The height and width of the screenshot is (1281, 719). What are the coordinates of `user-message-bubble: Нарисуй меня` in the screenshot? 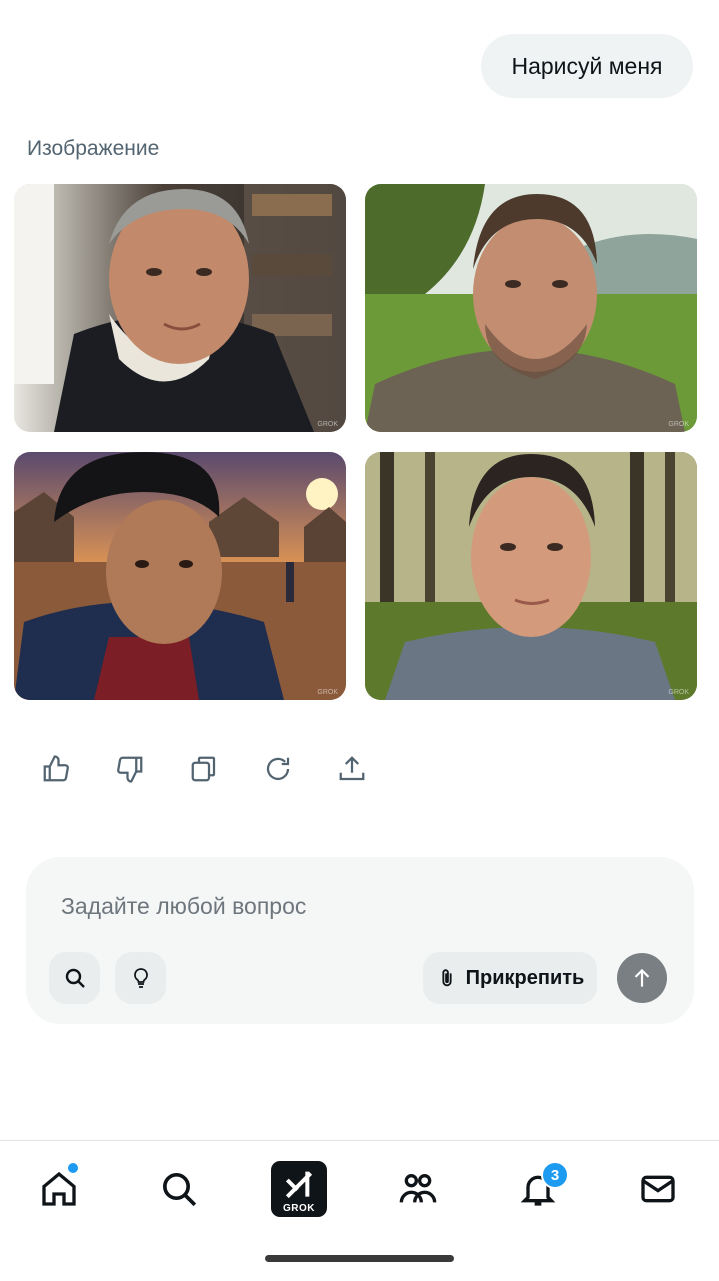 It's located at (587, 66).